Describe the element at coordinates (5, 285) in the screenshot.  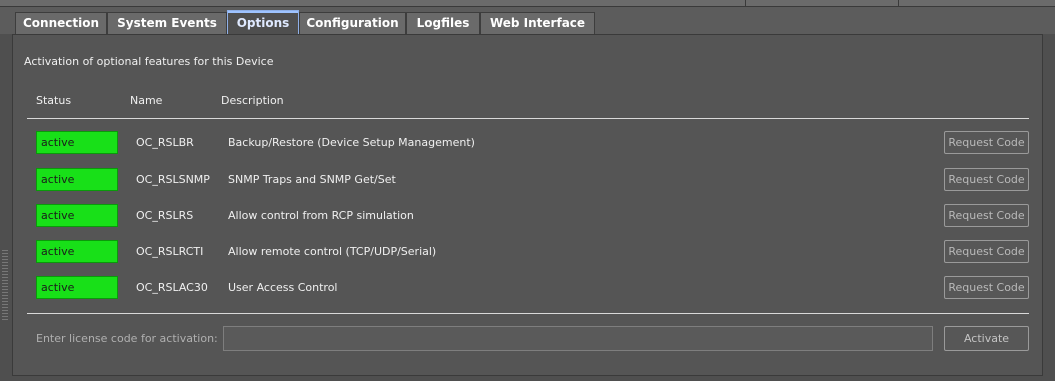
I see `resize-grip` at that location.